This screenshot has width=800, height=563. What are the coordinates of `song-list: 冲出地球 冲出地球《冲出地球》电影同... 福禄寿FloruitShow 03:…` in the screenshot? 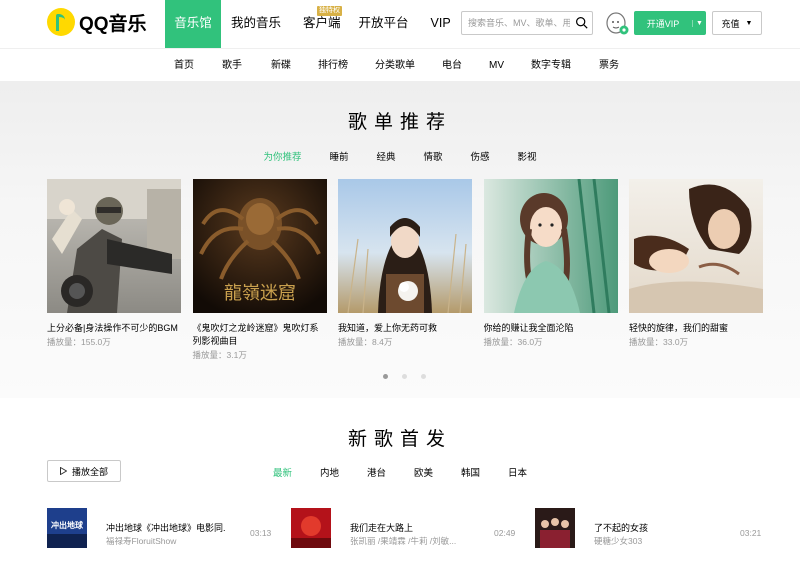 It's located at (413, 528).